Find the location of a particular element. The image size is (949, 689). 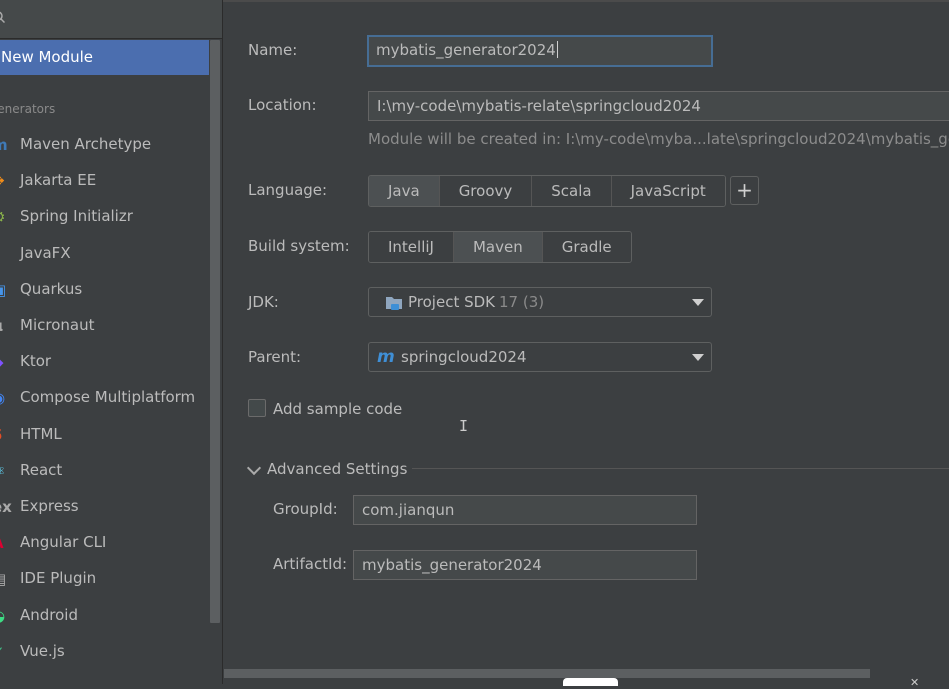

react-icon: ⚛ is located at coordinates (4, 471).